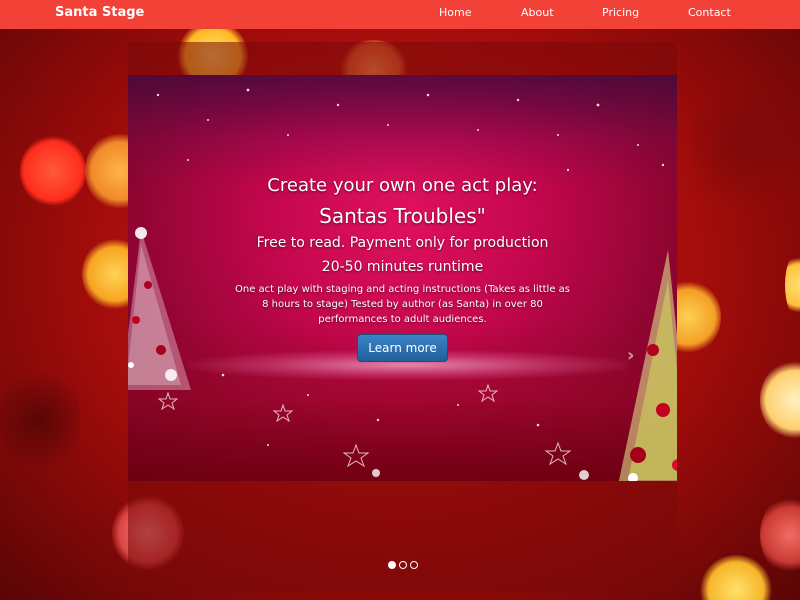  What do you see at coordinates (620, 12) in the screenshot?
I see `nav-link-pricing: Pricing` at bounding box center [620, 12].